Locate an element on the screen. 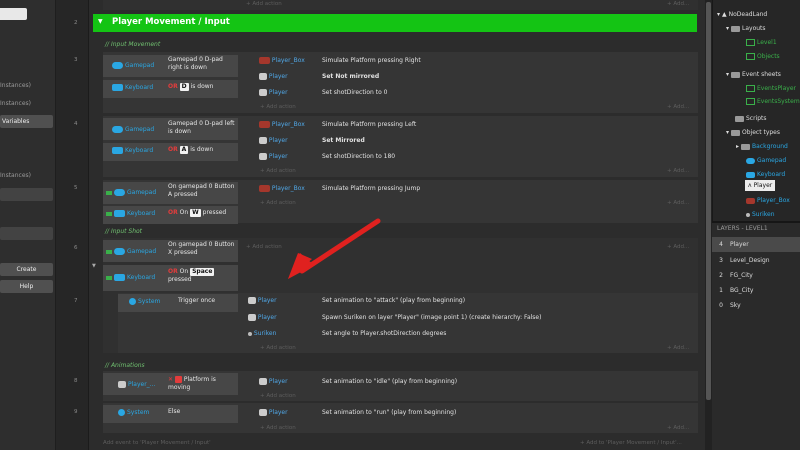 This screenshot has height=450, width=800. layer-row: 2 FG_City is located at coordinates (756, 275).